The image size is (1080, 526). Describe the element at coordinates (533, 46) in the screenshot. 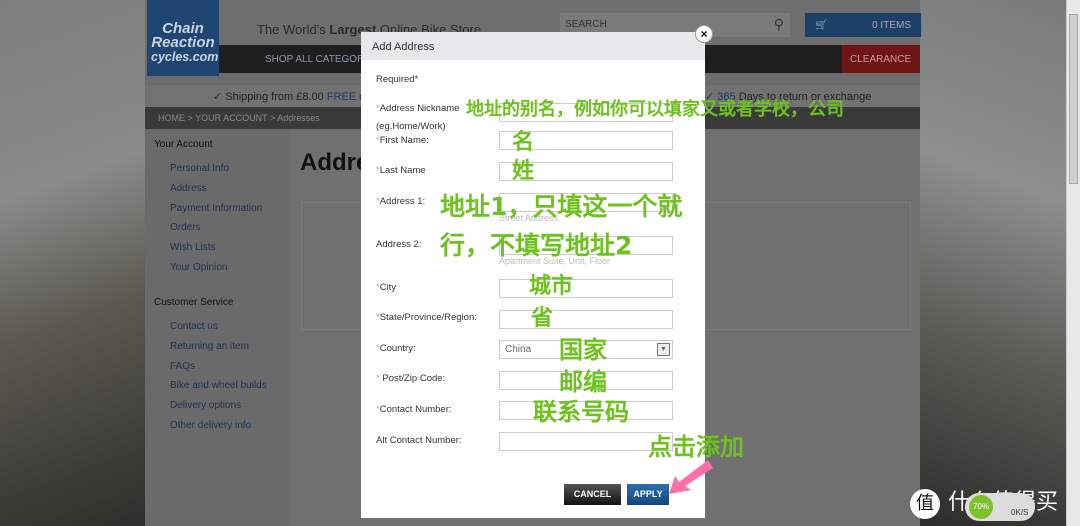

I see `modal-title: Add Address` at that location.